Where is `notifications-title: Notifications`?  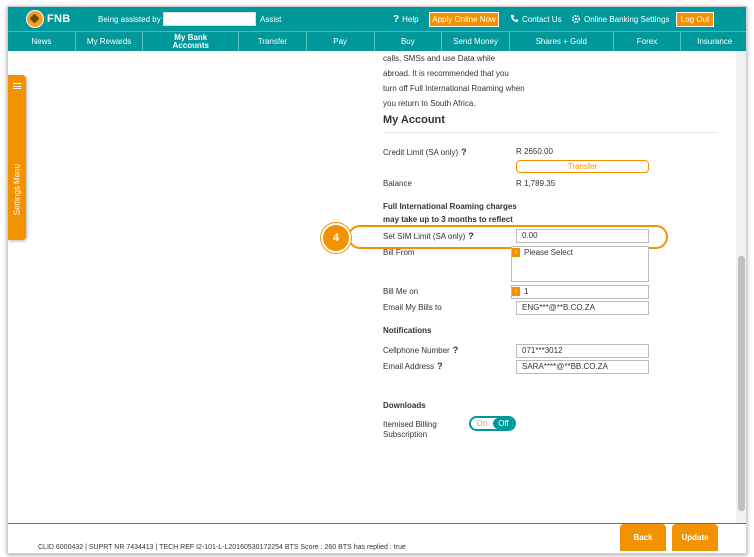
notifications-title: Notifications is located at coordinates (407, 330).